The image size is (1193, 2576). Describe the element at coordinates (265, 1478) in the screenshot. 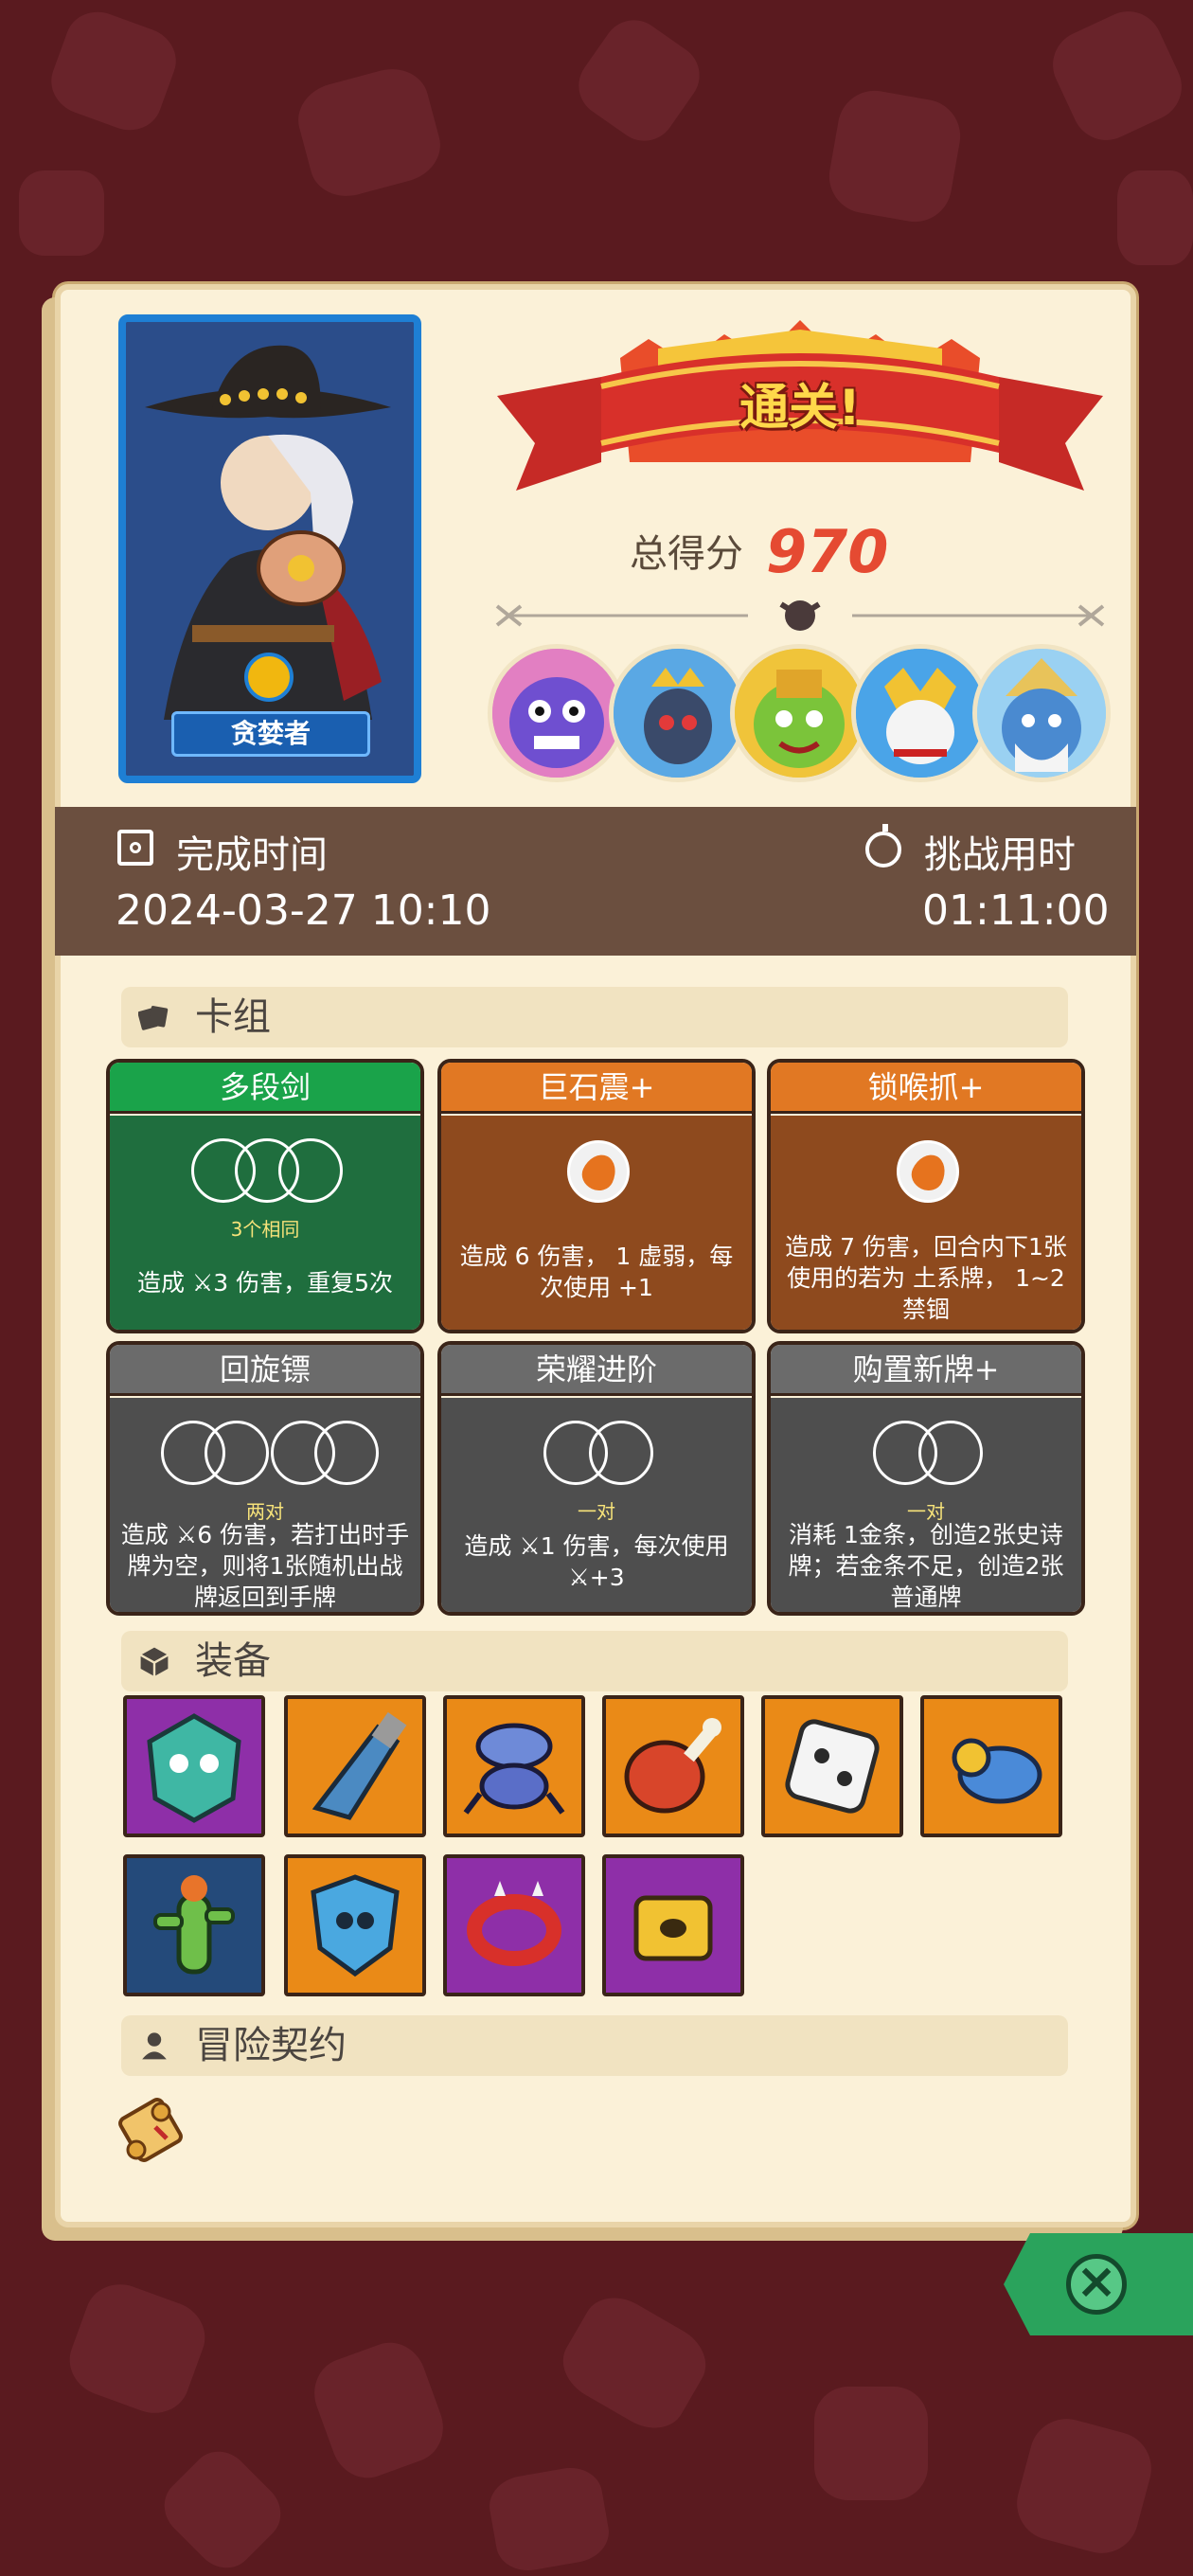

I see `card-4: 回旋镖 两对 造成 ⚔6 伤害，若打出时手牌为空，则将1张随机出战牌返回到手牌` at that location.